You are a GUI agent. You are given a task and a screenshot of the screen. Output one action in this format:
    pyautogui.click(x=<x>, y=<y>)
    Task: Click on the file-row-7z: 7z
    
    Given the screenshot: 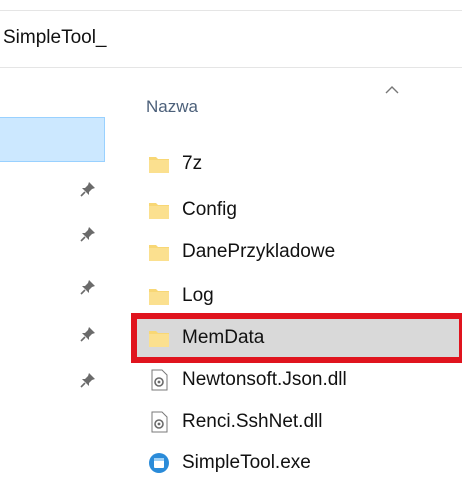 What is the action you would take?
    pyautogui.click(x=298, y=164)
    